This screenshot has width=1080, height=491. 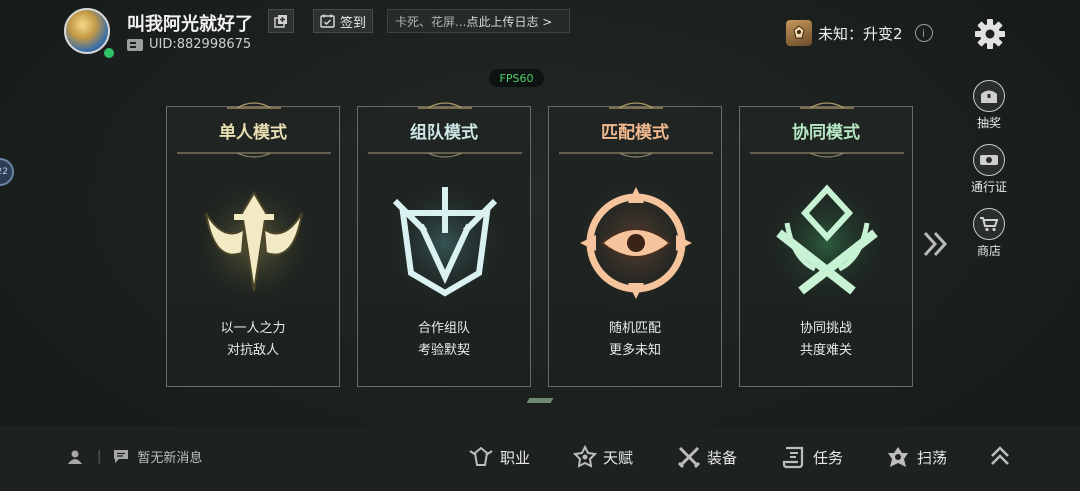 What do you see at coordinates (585, 456) in the screenshot?
I see `talent-icon` at bounding box center [585, 456].